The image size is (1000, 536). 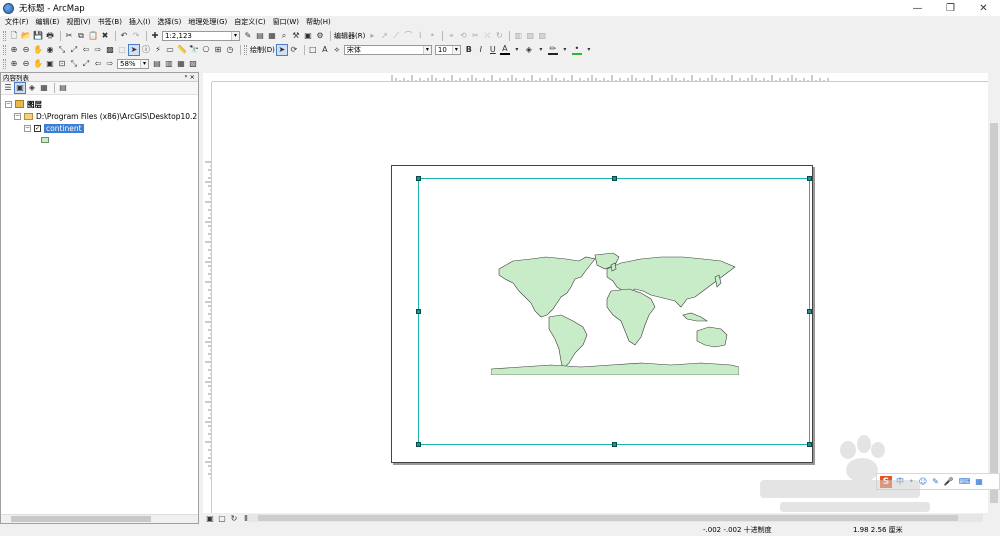 I want to click on endpoint-arc-icon: ⌒, so click(x=408, y=36).